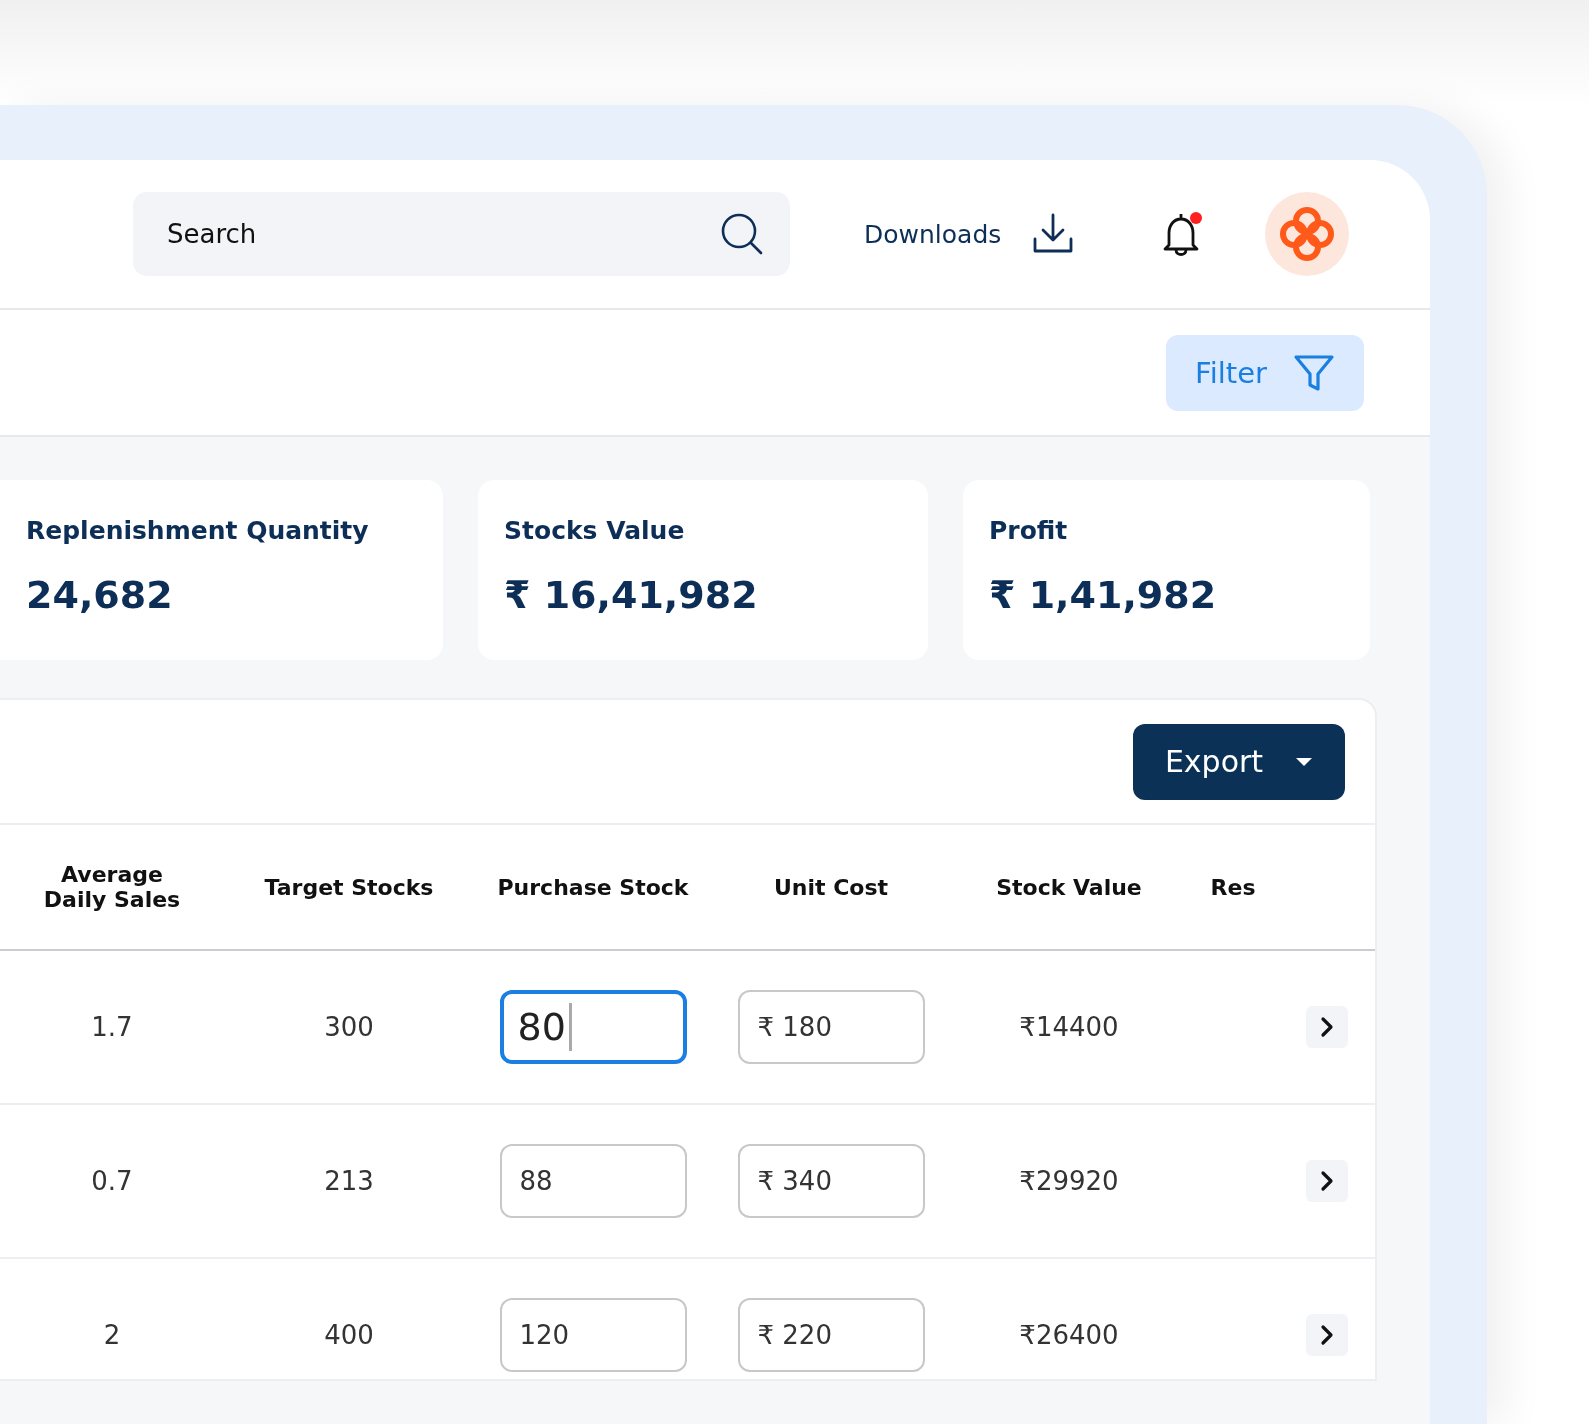  I want to click on search-input: Search, so click(442, 234).